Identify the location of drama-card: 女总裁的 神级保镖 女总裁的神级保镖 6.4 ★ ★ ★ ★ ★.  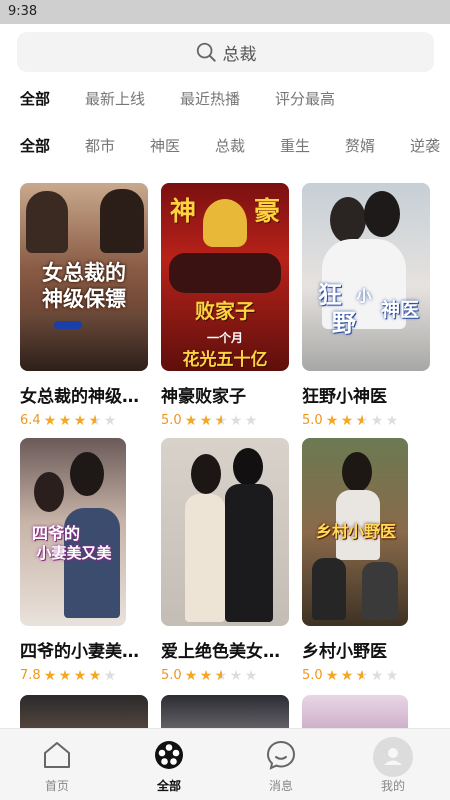
(86, 305).